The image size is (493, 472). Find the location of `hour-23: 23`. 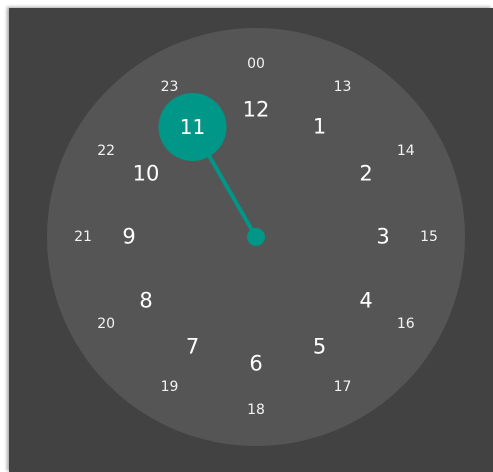

hour-23: 23 is located at coordinates (170, 87).